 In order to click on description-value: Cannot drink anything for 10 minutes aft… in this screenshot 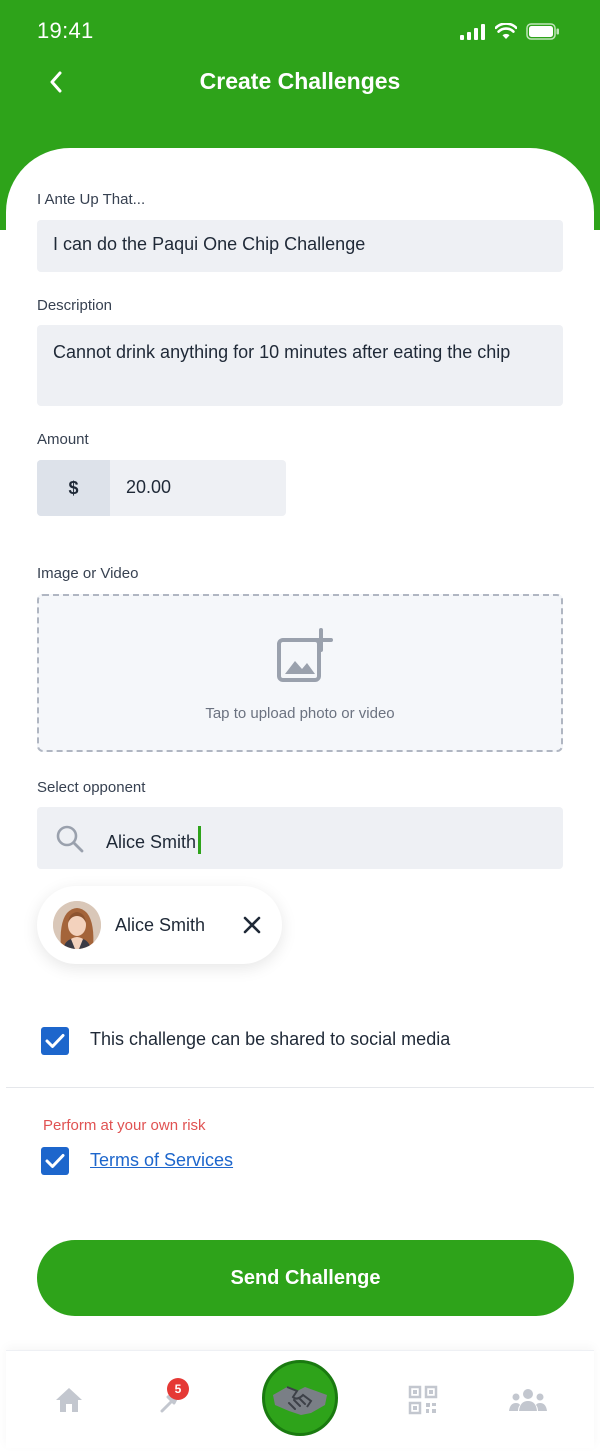, I will do `click(282, 352)`.